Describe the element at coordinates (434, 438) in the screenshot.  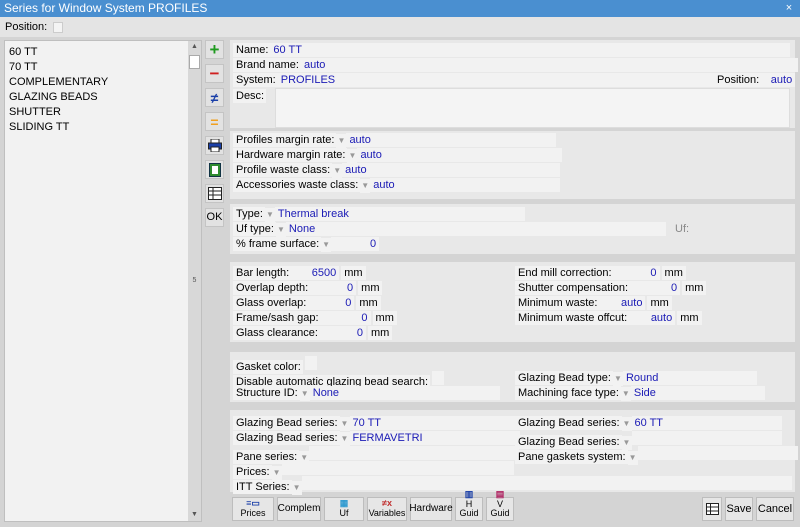
I see `left-bead-series-2-field: FERMAVETRI` at that location.